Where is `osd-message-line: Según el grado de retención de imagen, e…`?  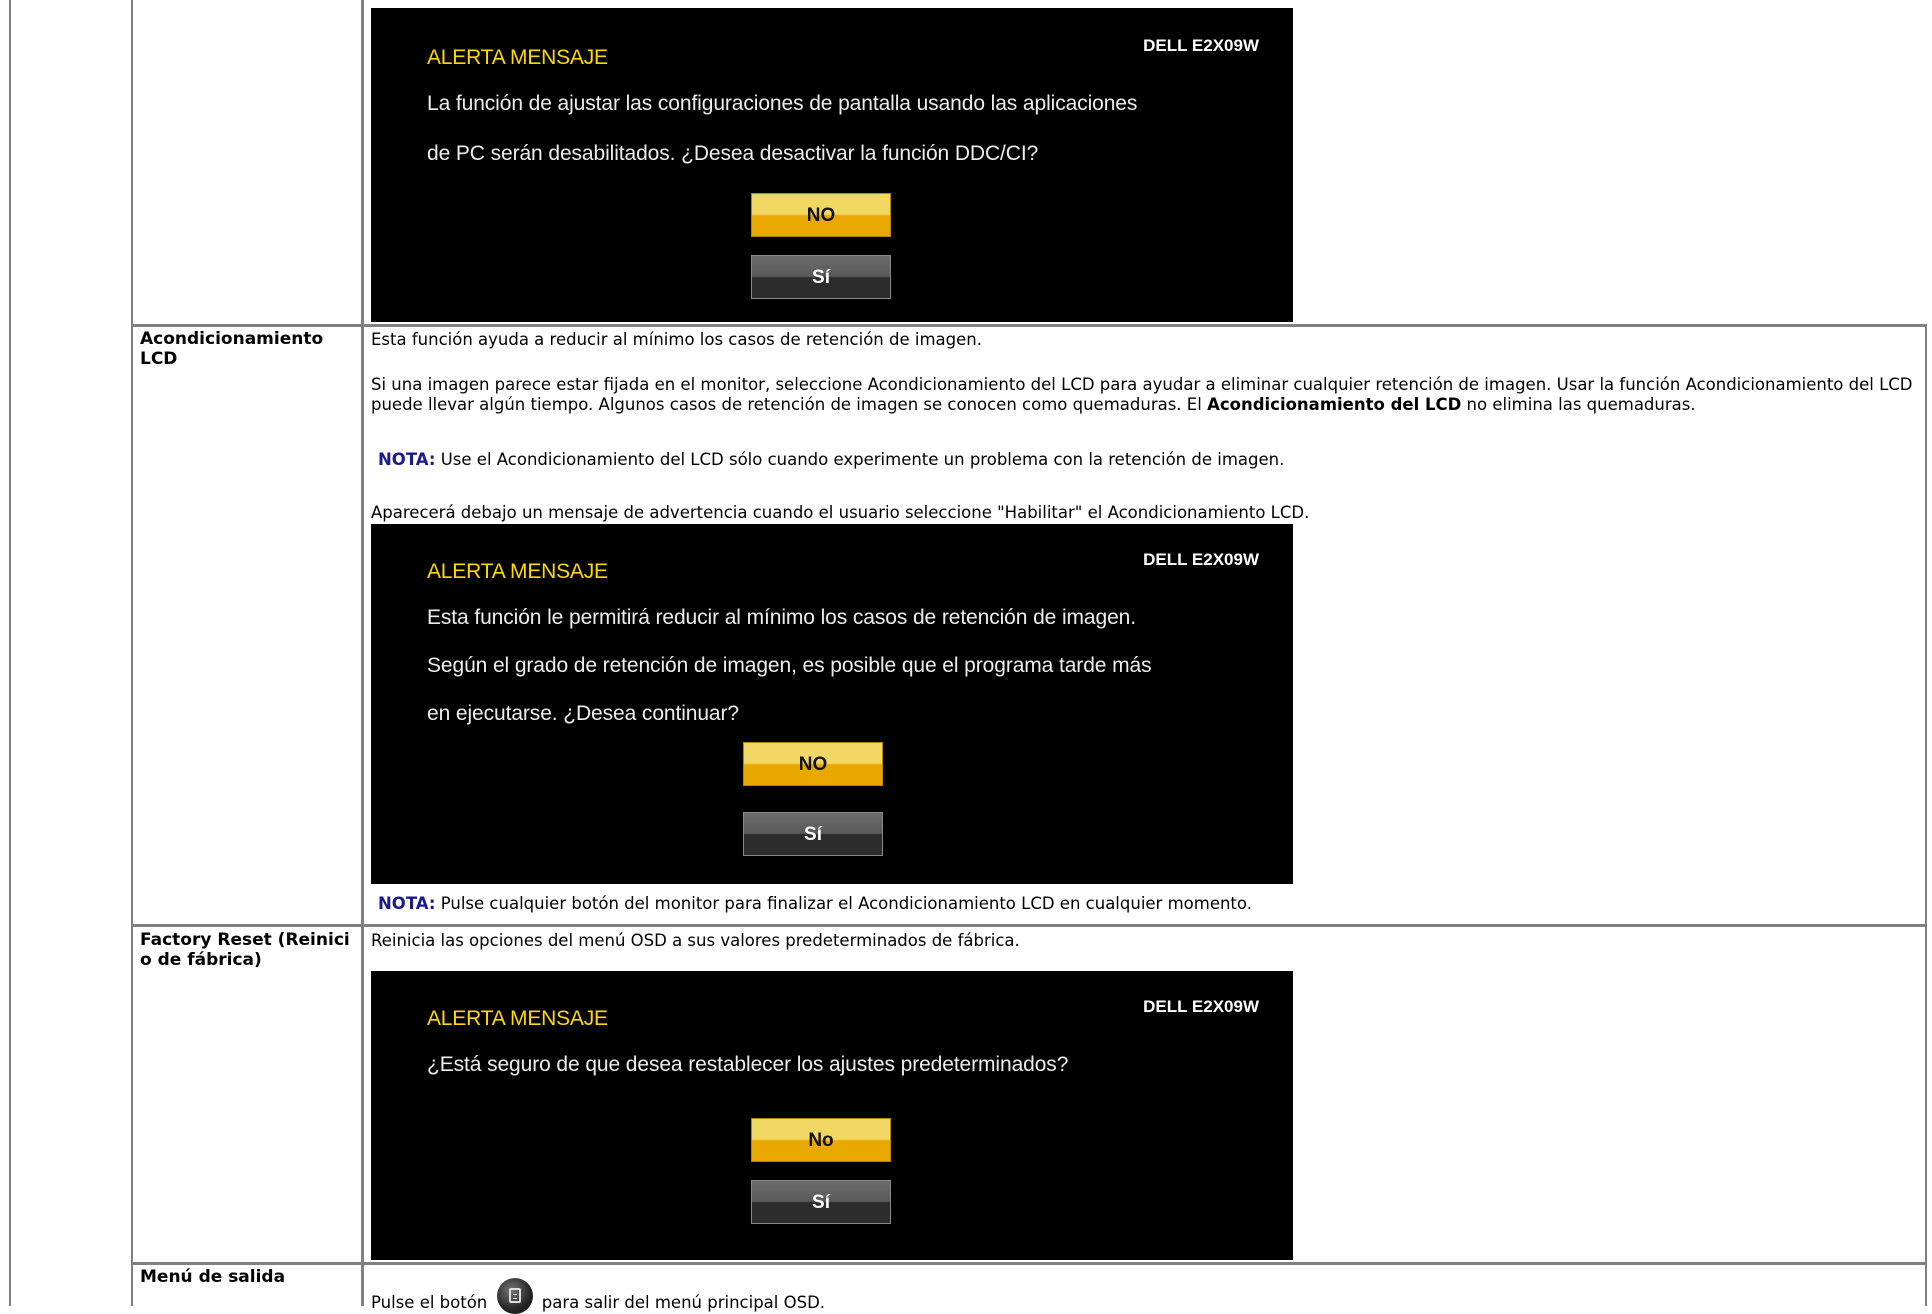
osd-message-line: Según el grado de retención de imagen, e… is located at coordinates (789, 665).